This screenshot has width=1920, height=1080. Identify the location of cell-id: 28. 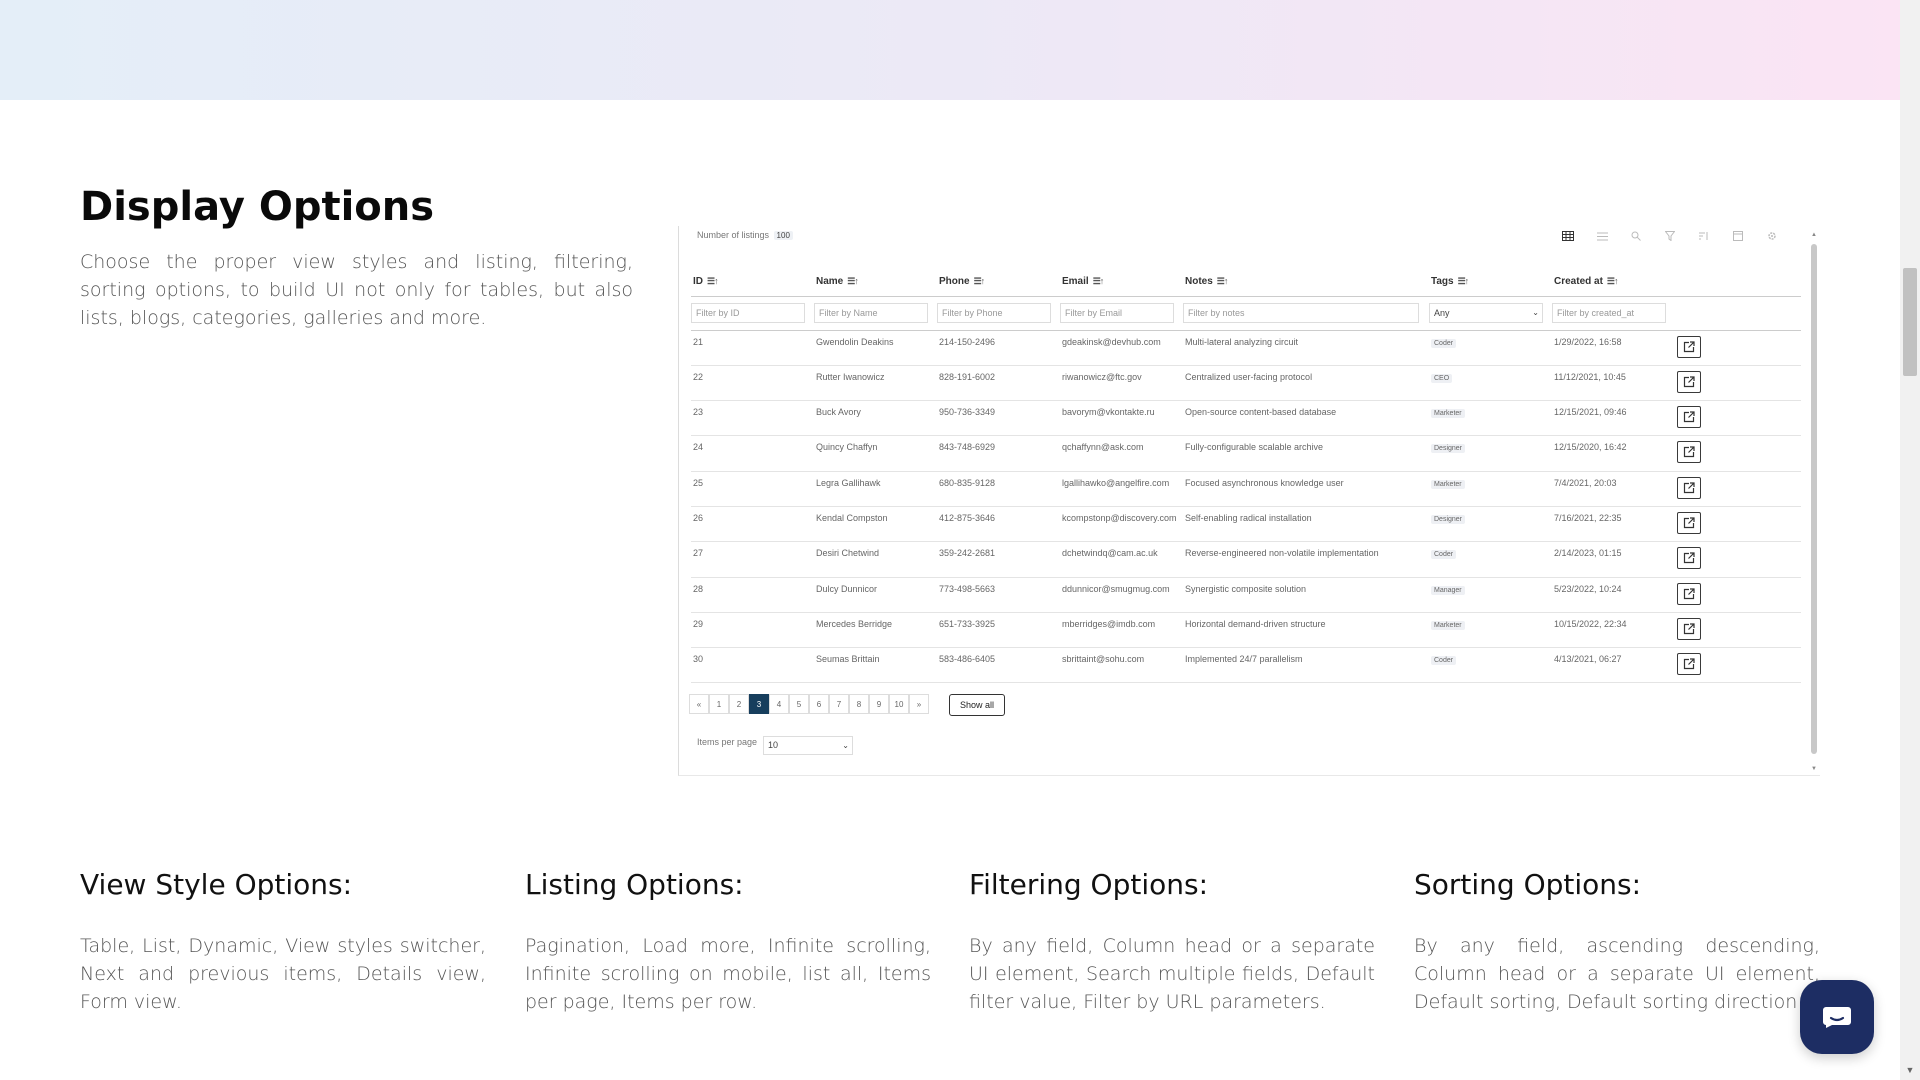
(752, 595).